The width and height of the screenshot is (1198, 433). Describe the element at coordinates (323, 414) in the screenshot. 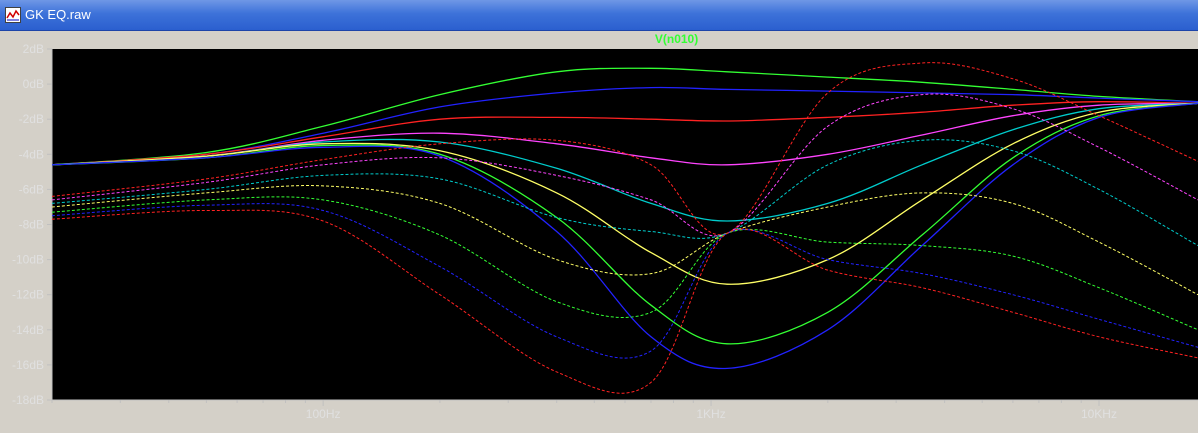

I see `x-tick-label: 100Hz` at that location.